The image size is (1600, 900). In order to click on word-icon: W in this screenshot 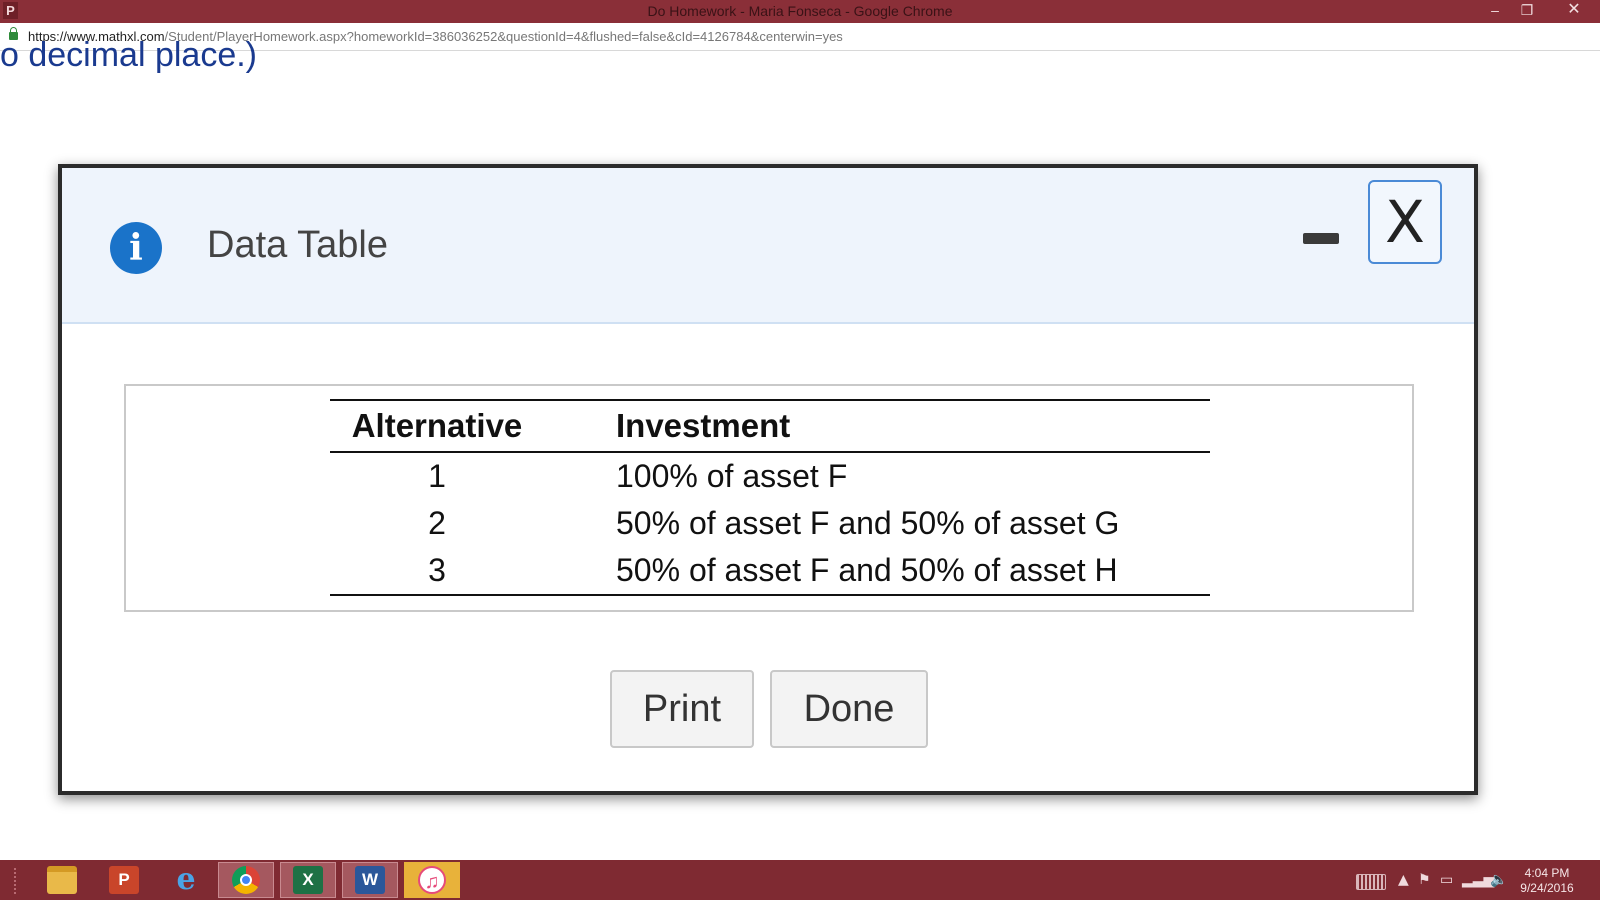, I will do `click(370, 880)`.